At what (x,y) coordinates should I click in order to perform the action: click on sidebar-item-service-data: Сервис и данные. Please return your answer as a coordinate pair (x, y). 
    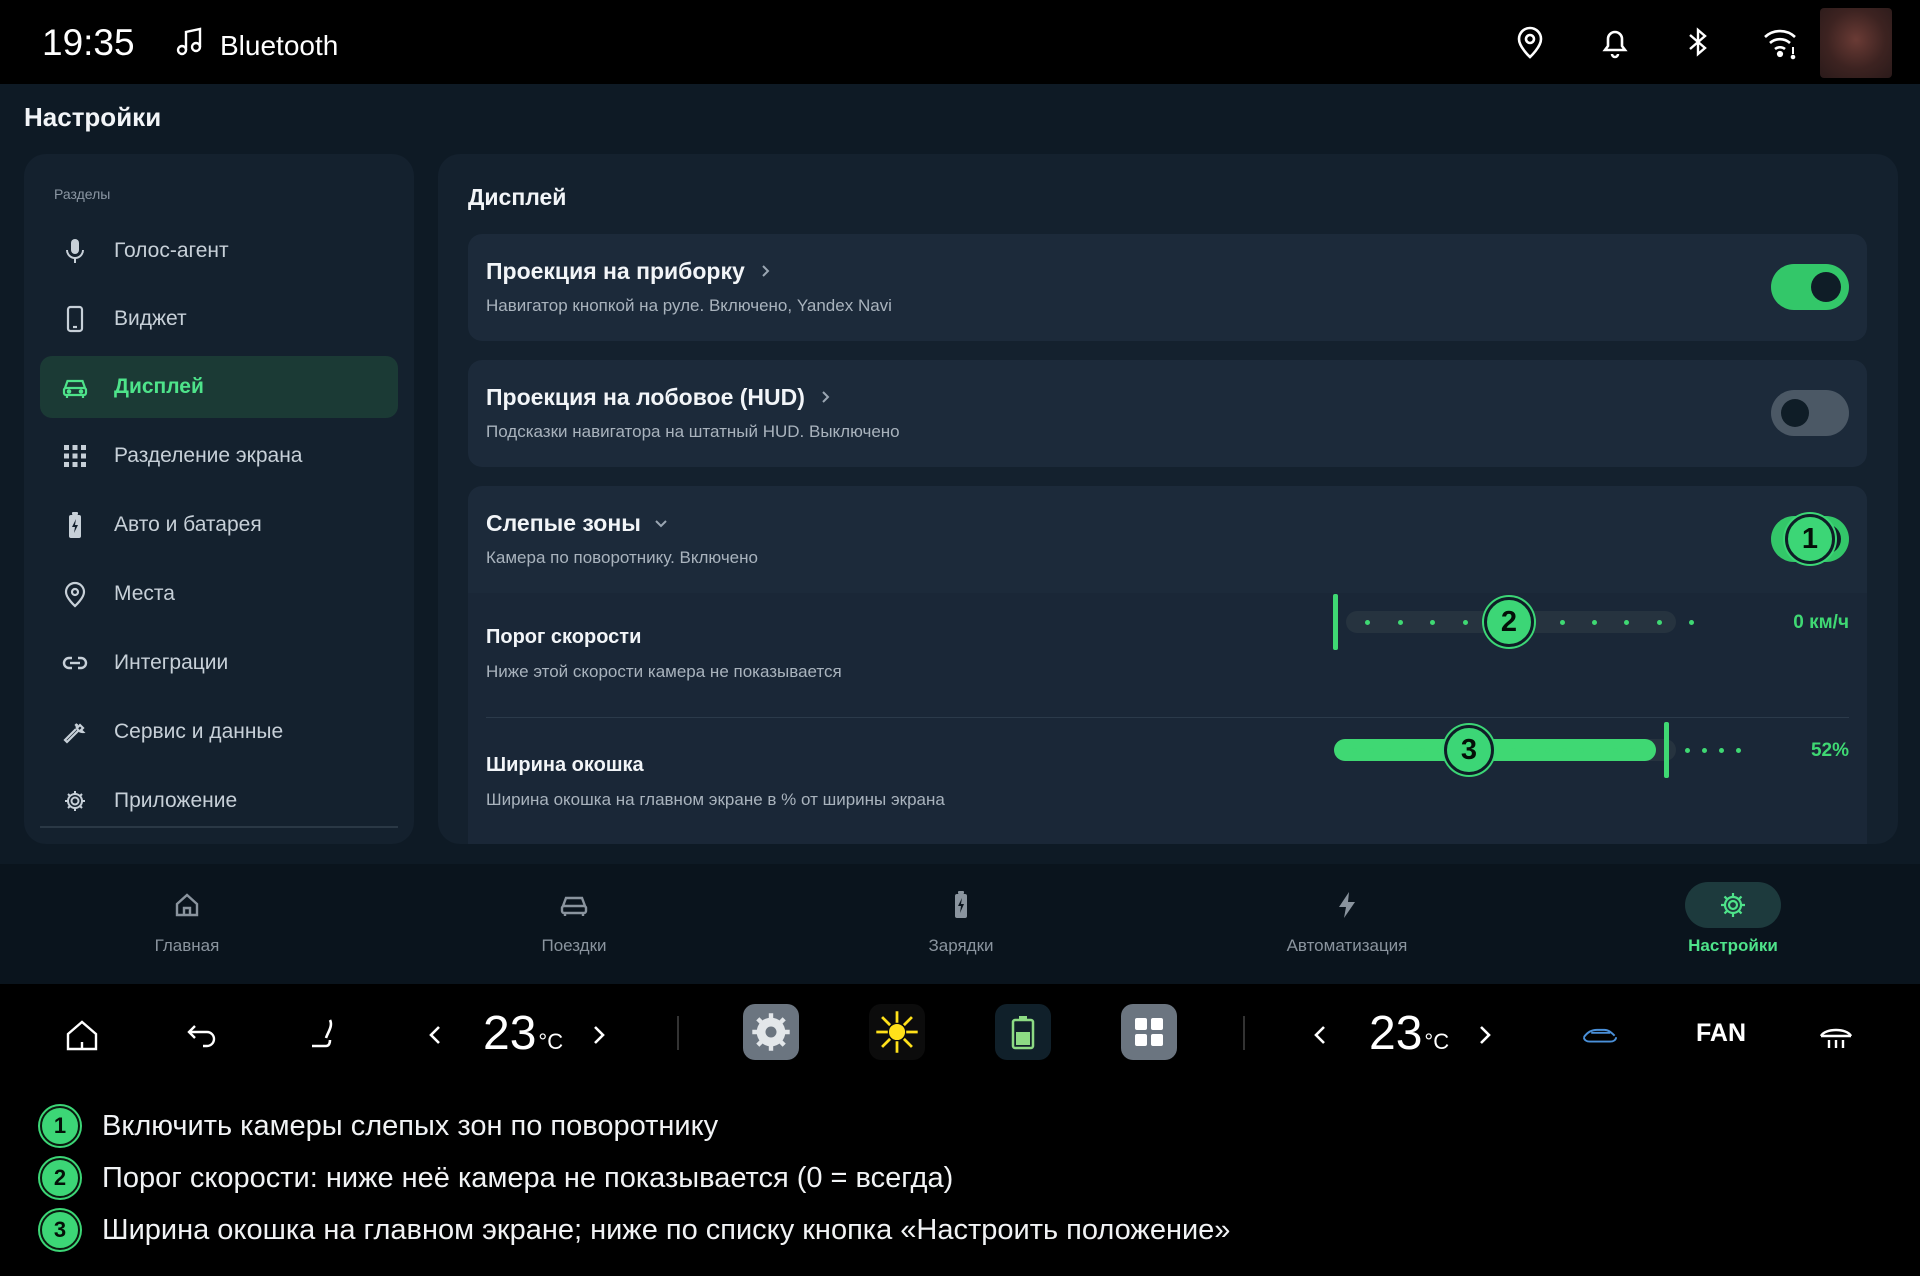
    Looking at the image, I should click on (219, 732).